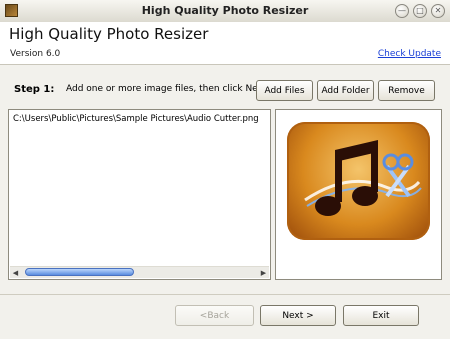 This screenshot has width=450, height=339. I want to click on close-button: ✕, so click(438, 11).